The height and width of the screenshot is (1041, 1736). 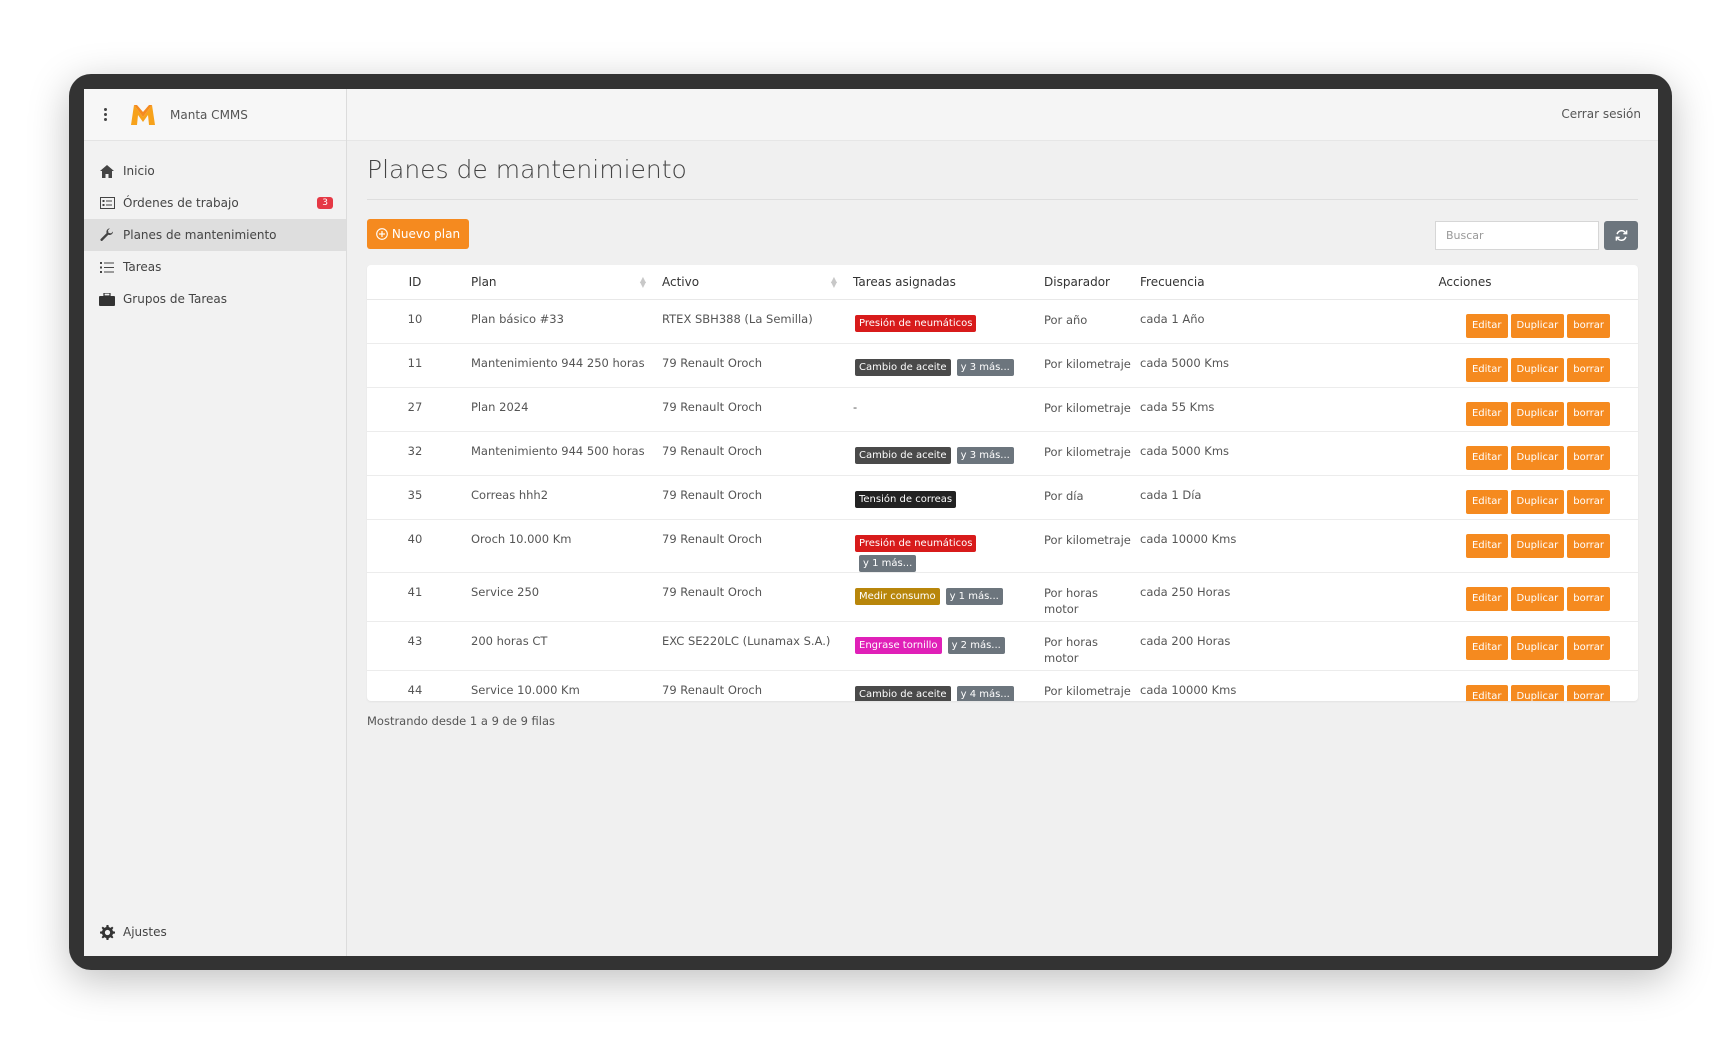 What do you see at coordinates (916, 543) in the screenshot?
I see `task-tag: Presión de neumáticos` at bounding box center [916, 543].